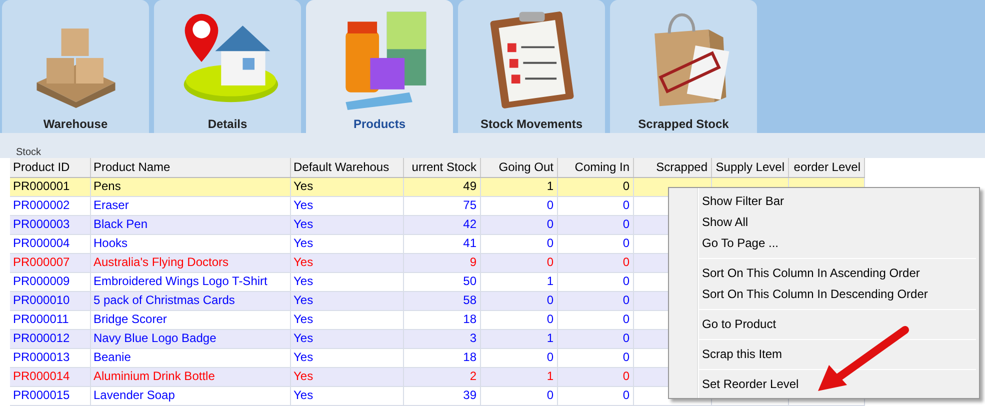 The width and height of the screenshot is (985, 406). Describe the element at coordinates (441, 376) in the screenshot. I see `table-cell: 2` at that location.